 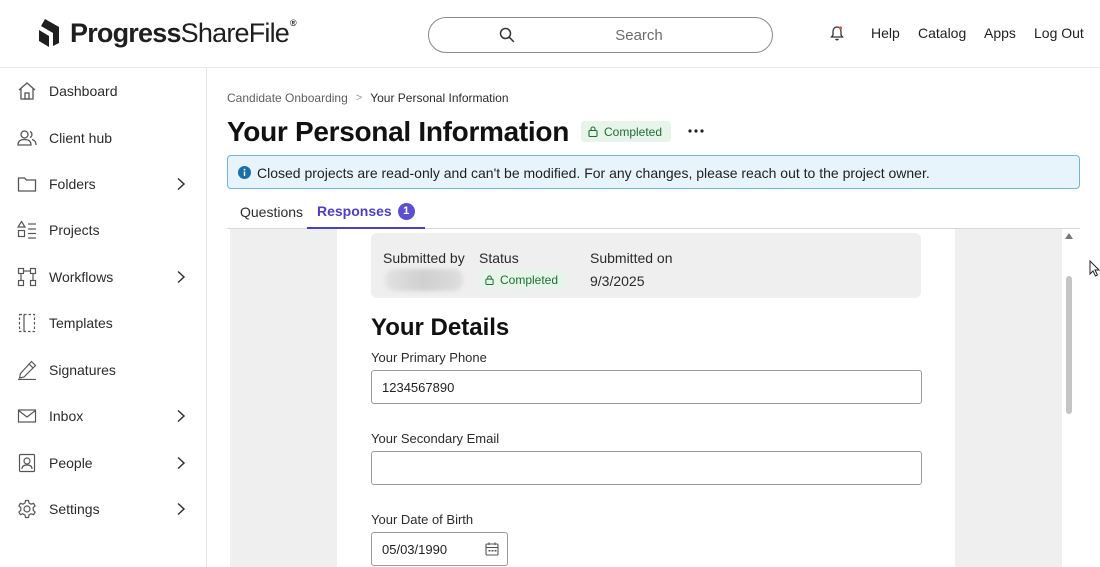 I want to click on date-of-birth-label: Your Date of Birth, so click(x=422, y=519).